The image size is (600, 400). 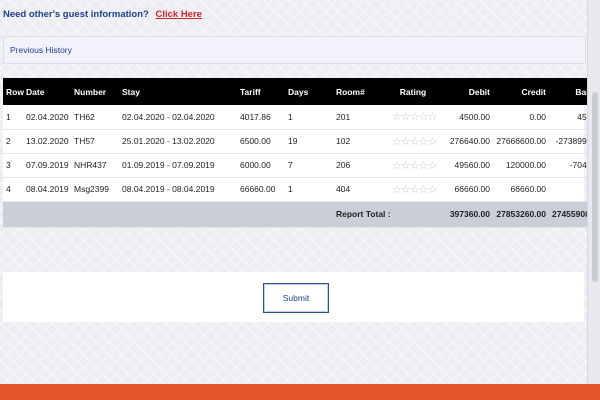 What do you see at coordinates (168, 116) in the screenshot?
I see `cell-stay: 02.04.2020 - 02.04.2020` at bounding box center [168, 116].